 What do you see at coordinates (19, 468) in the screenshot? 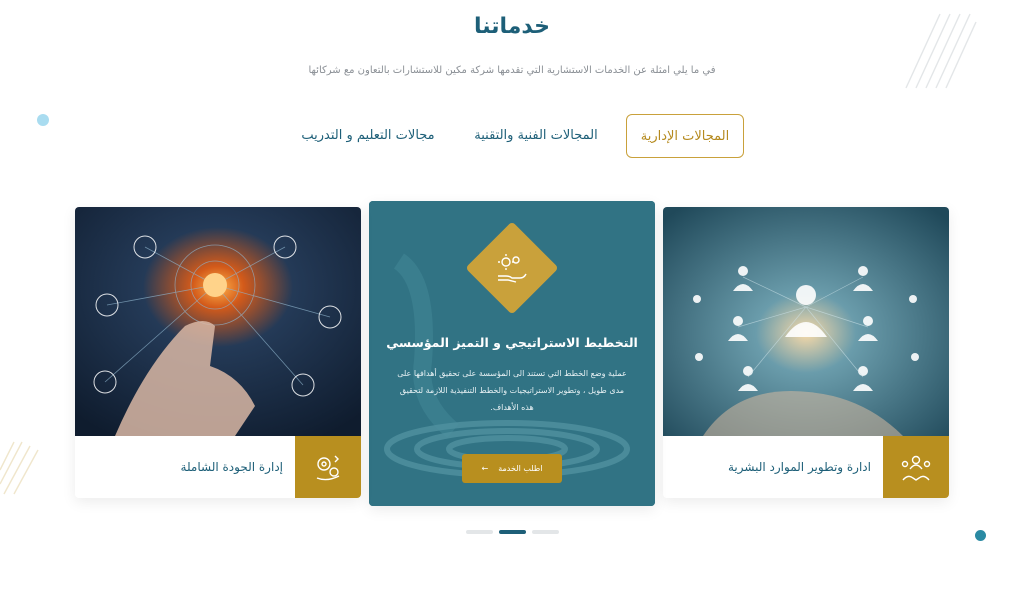
I see `decorative-stripes-left` at bounding box center [19, 468].